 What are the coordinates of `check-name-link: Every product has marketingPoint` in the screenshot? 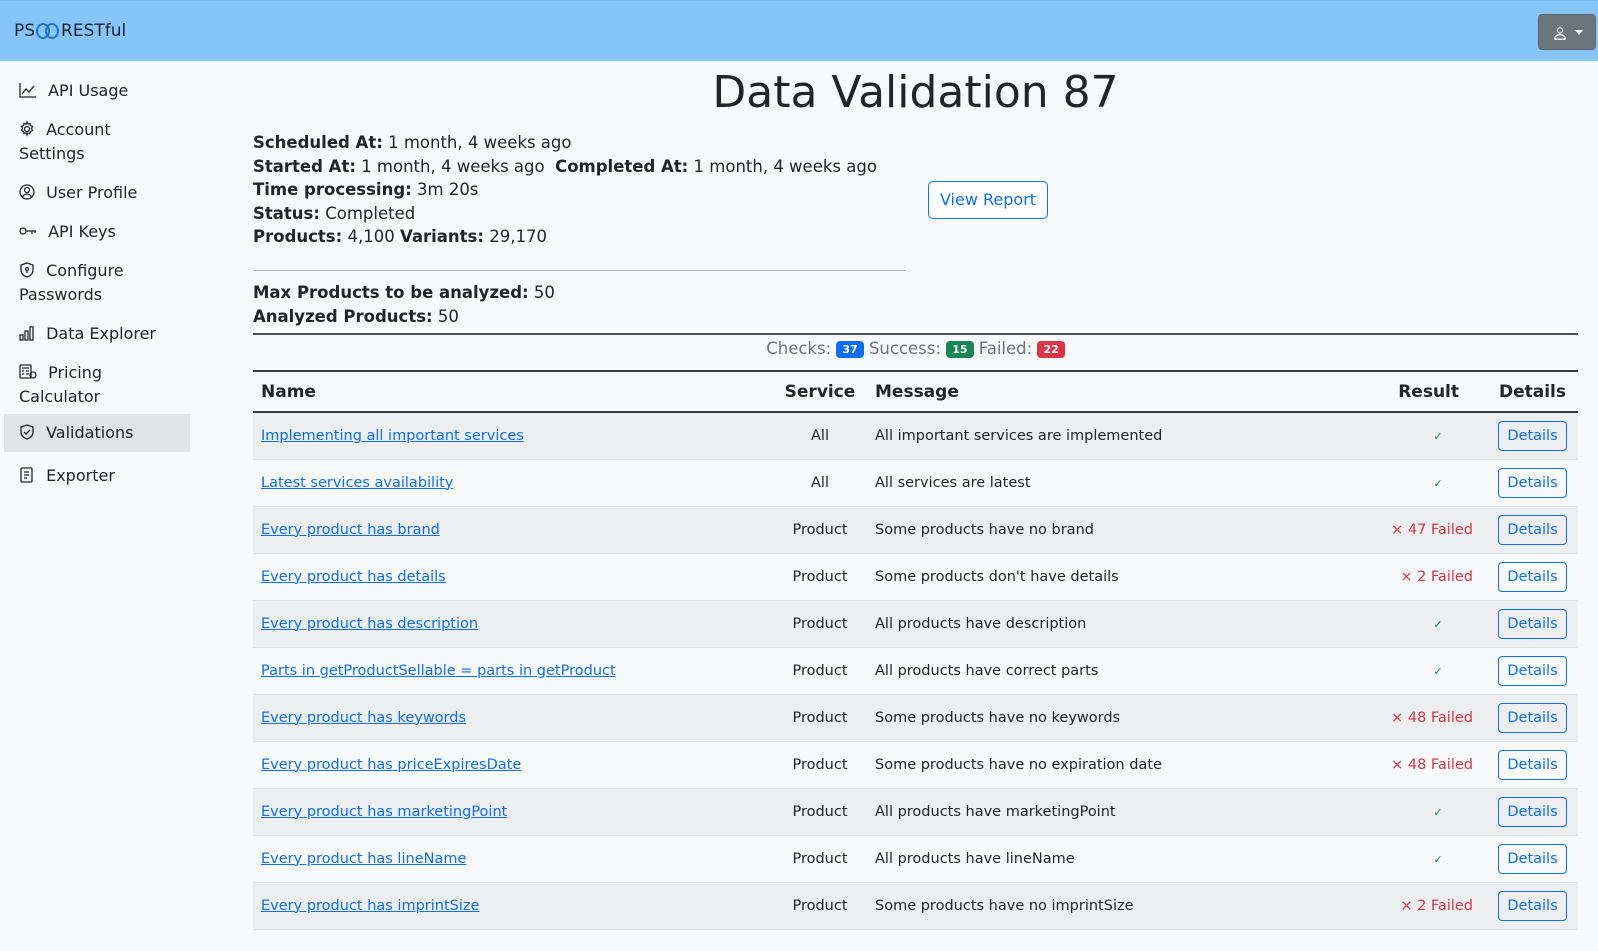 It's located at (384, 812).